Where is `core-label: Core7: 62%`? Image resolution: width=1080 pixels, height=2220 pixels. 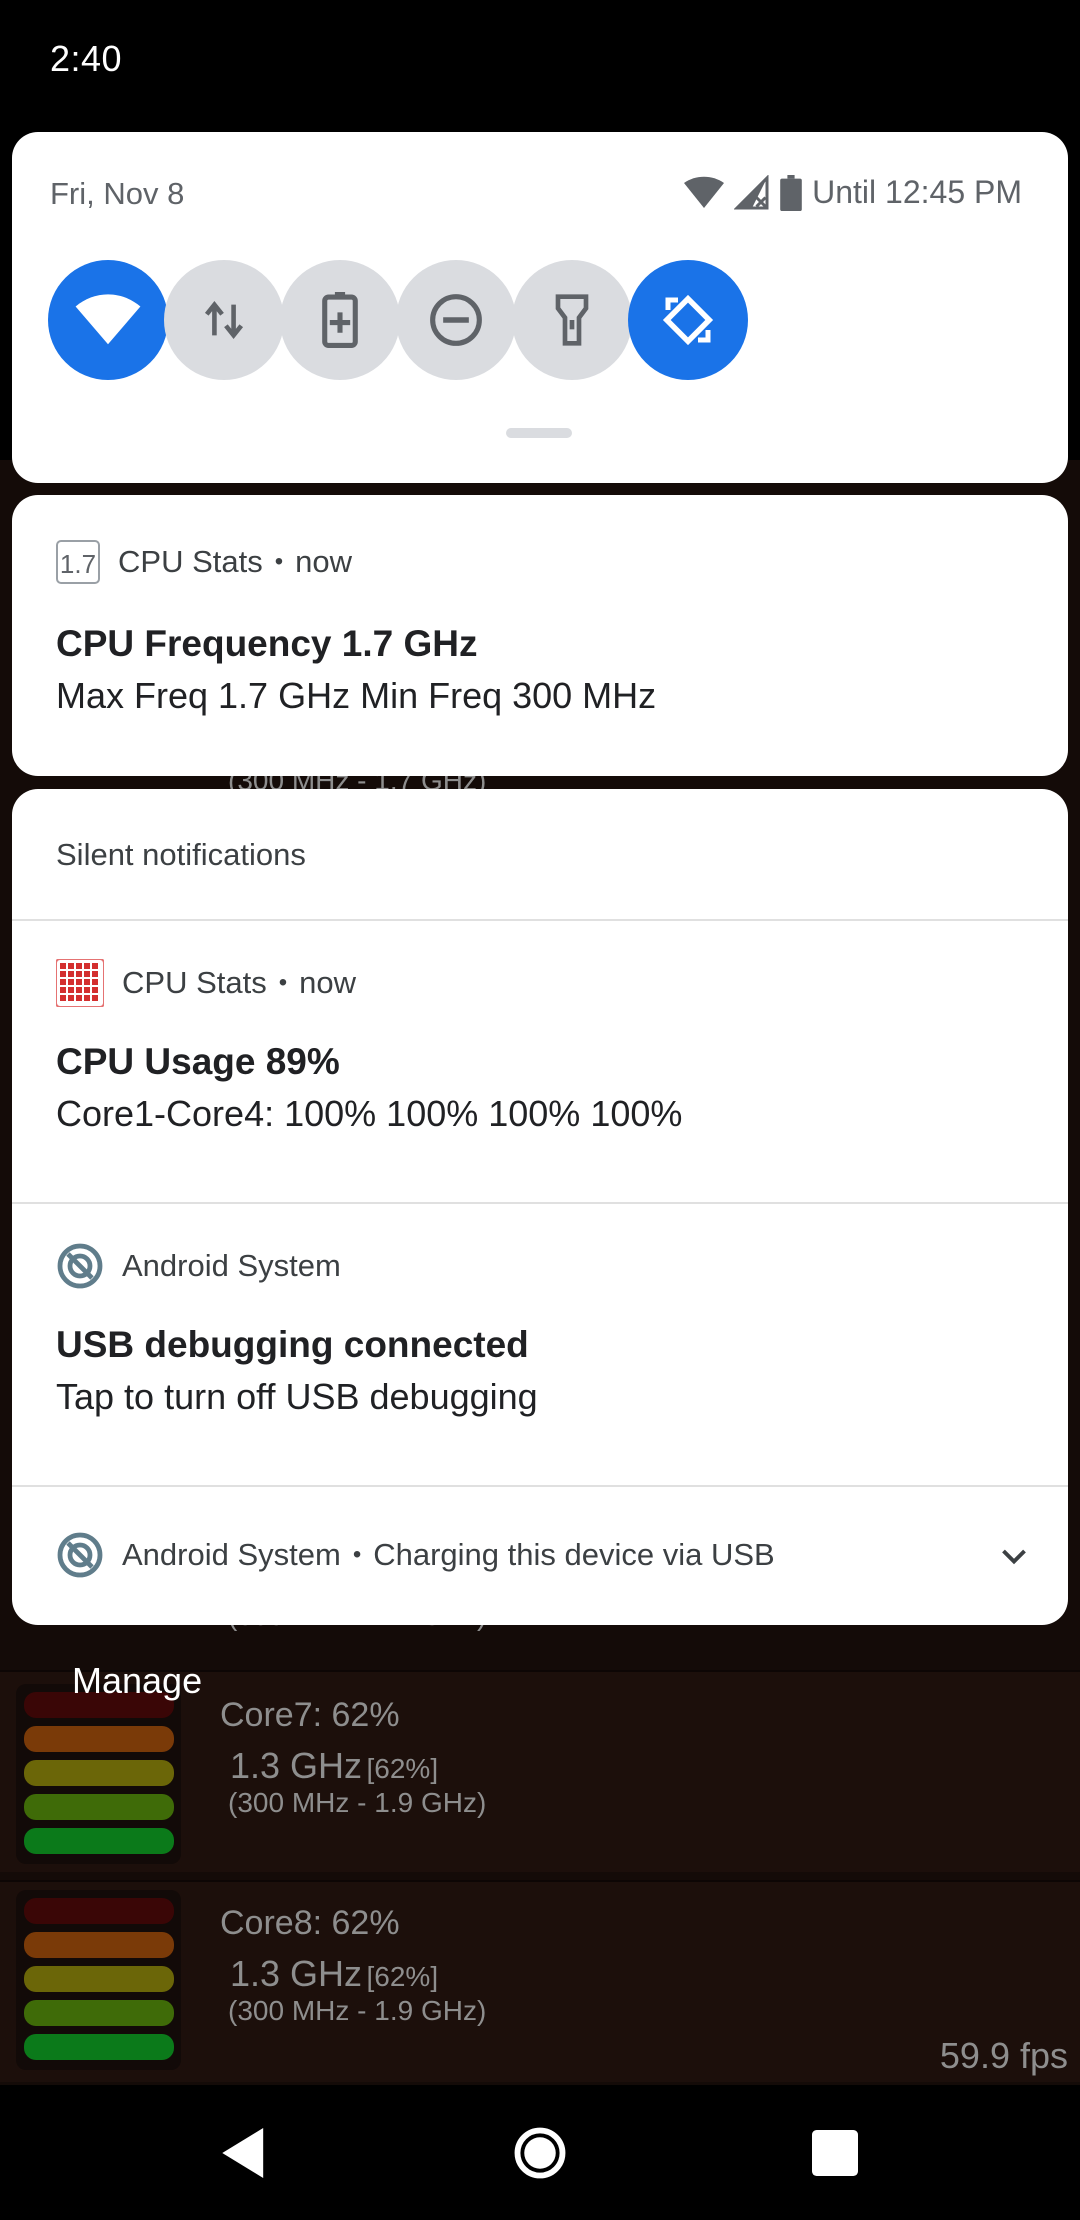 core-label: Core7: 62% is located at coordinates (310, 1715).